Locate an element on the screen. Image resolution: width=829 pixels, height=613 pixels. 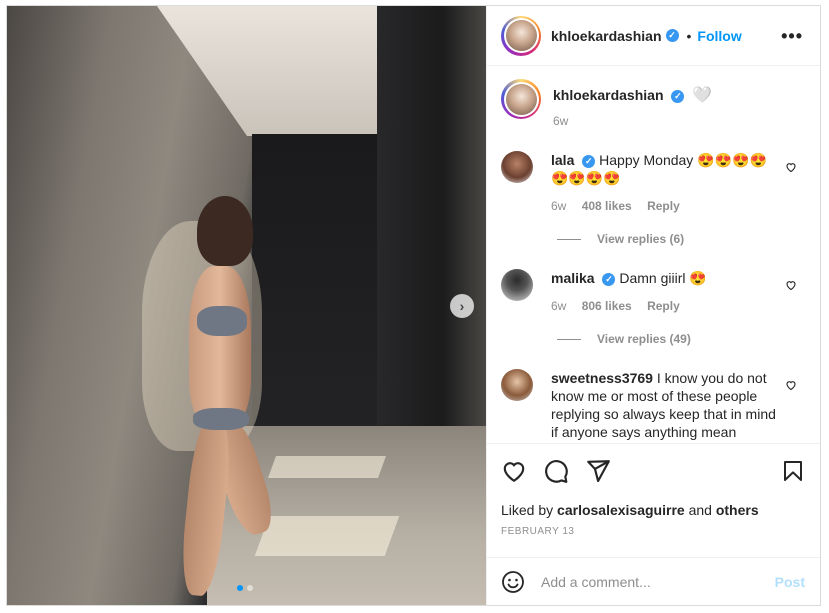
caption-username: khloekardashian is located at coordinates (608, 95).